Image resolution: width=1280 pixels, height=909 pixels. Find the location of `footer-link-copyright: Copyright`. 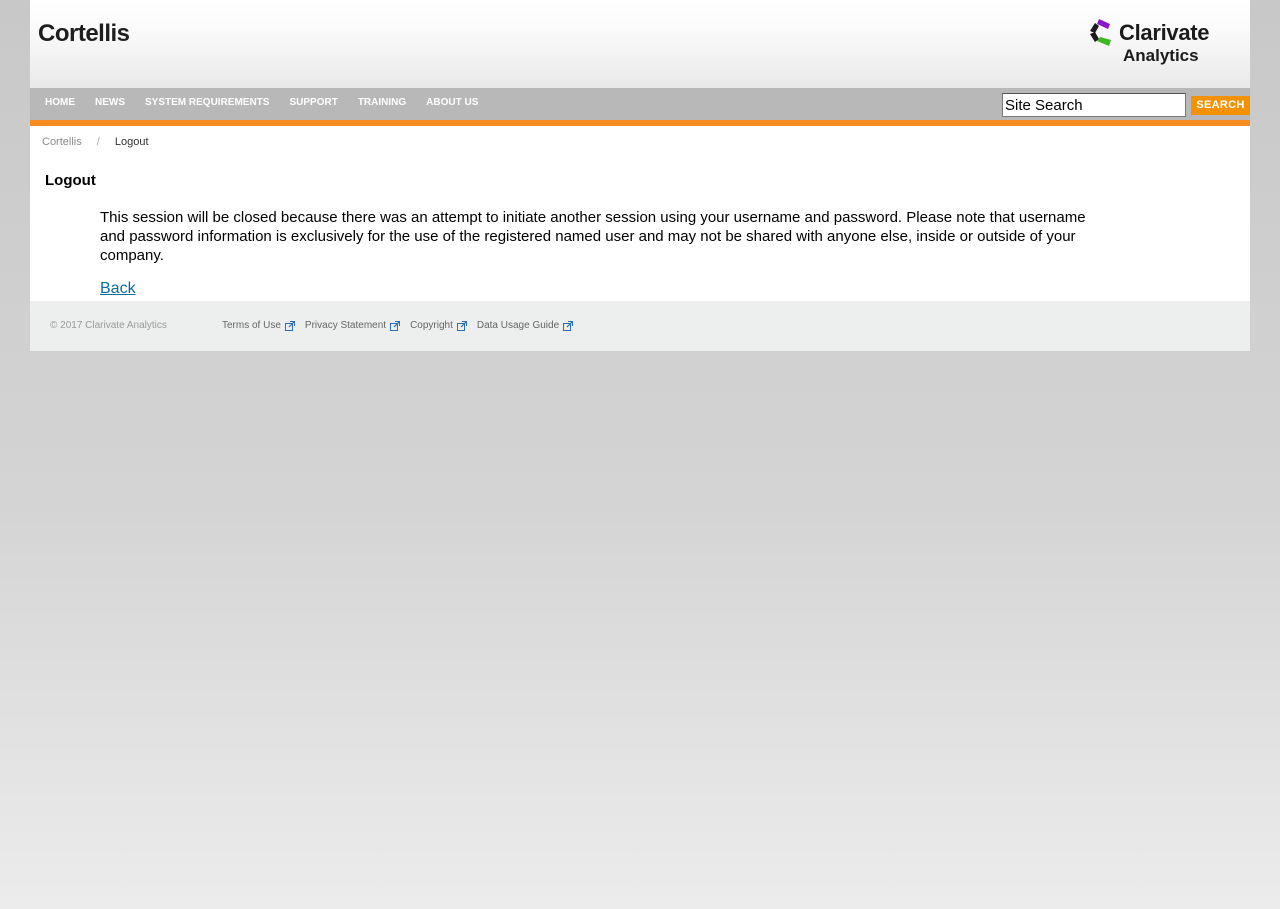

footer-link-copyright: Copyright is located at coordinates (438, 326).